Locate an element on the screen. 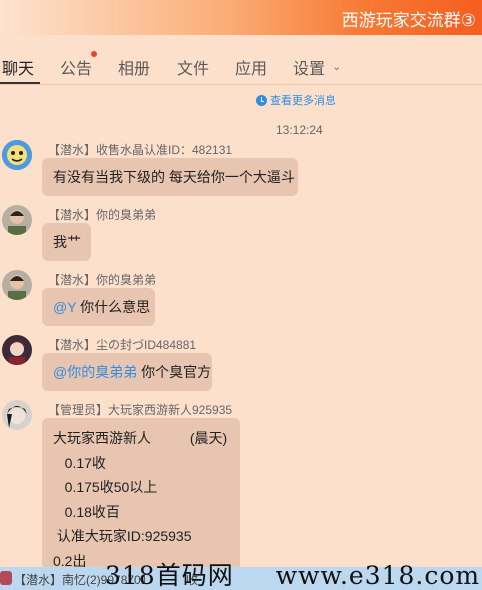 The height and width of the screenshot is (590, 482). message-bubble: 我艹 is located at coordinates (66, 242).